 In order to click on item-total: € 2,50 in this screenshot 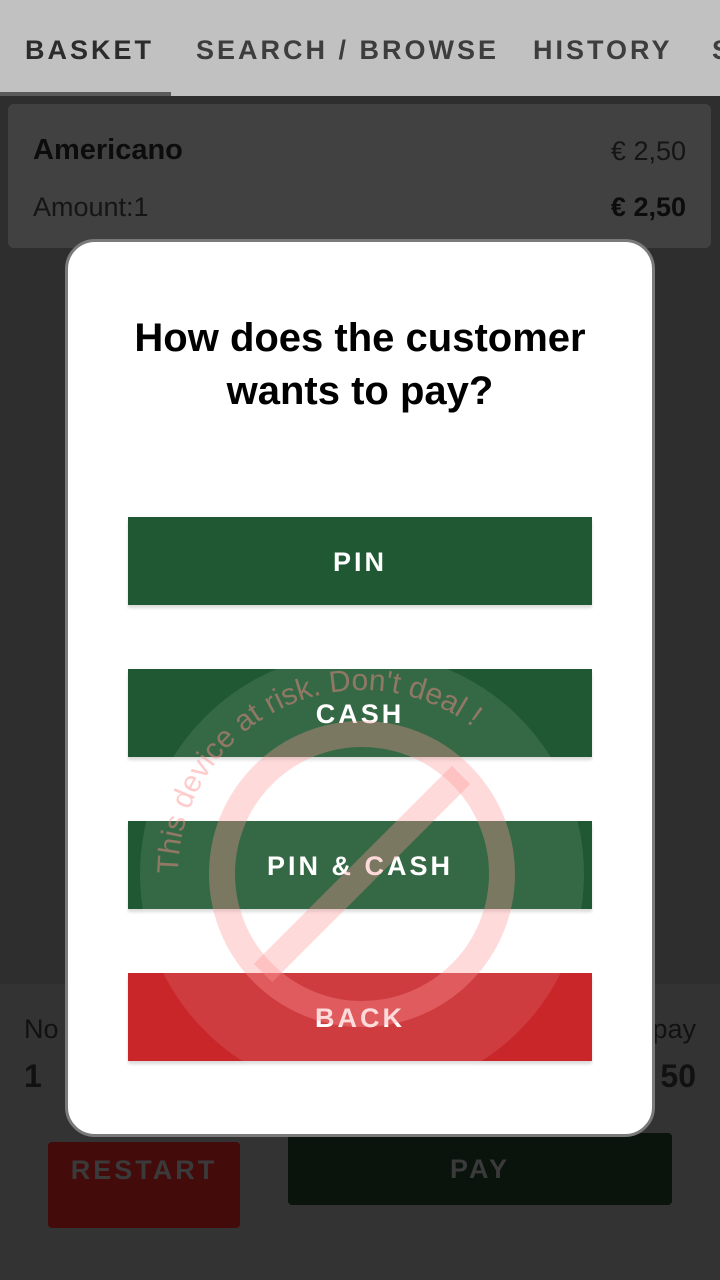, I will do `click(648, 207)`.